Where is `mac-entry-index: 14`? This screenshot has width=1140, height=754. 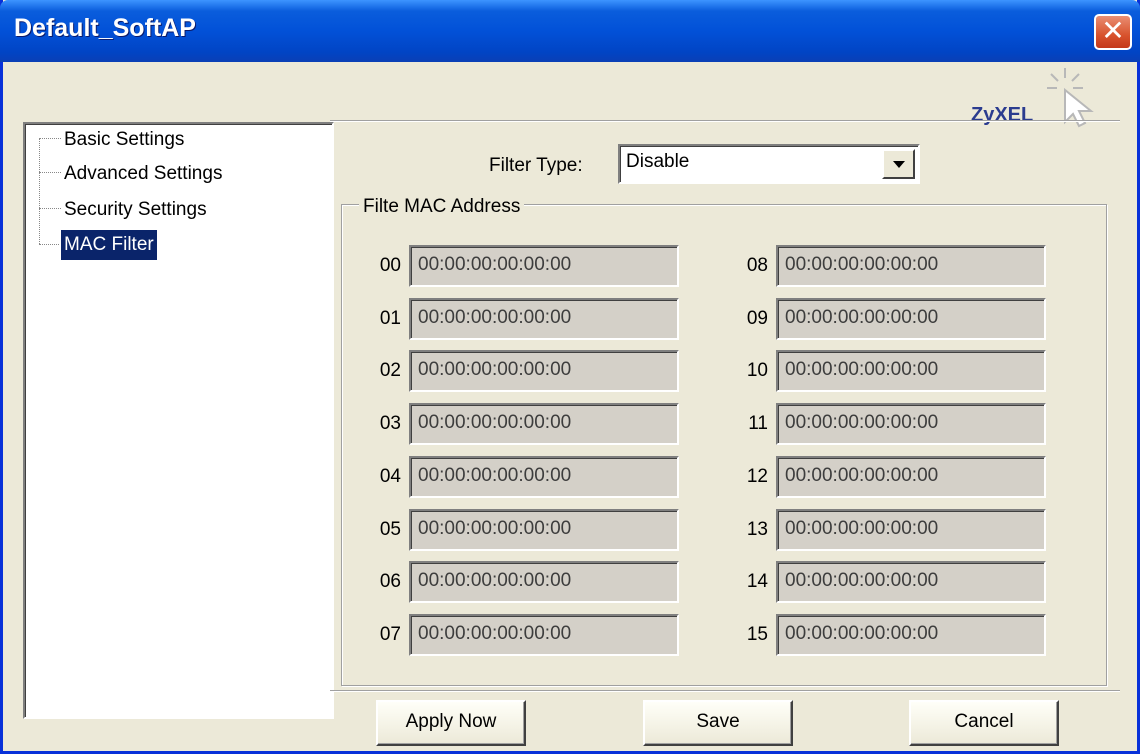 mac-entry-index: 14 is located at coordinates (757, 582).